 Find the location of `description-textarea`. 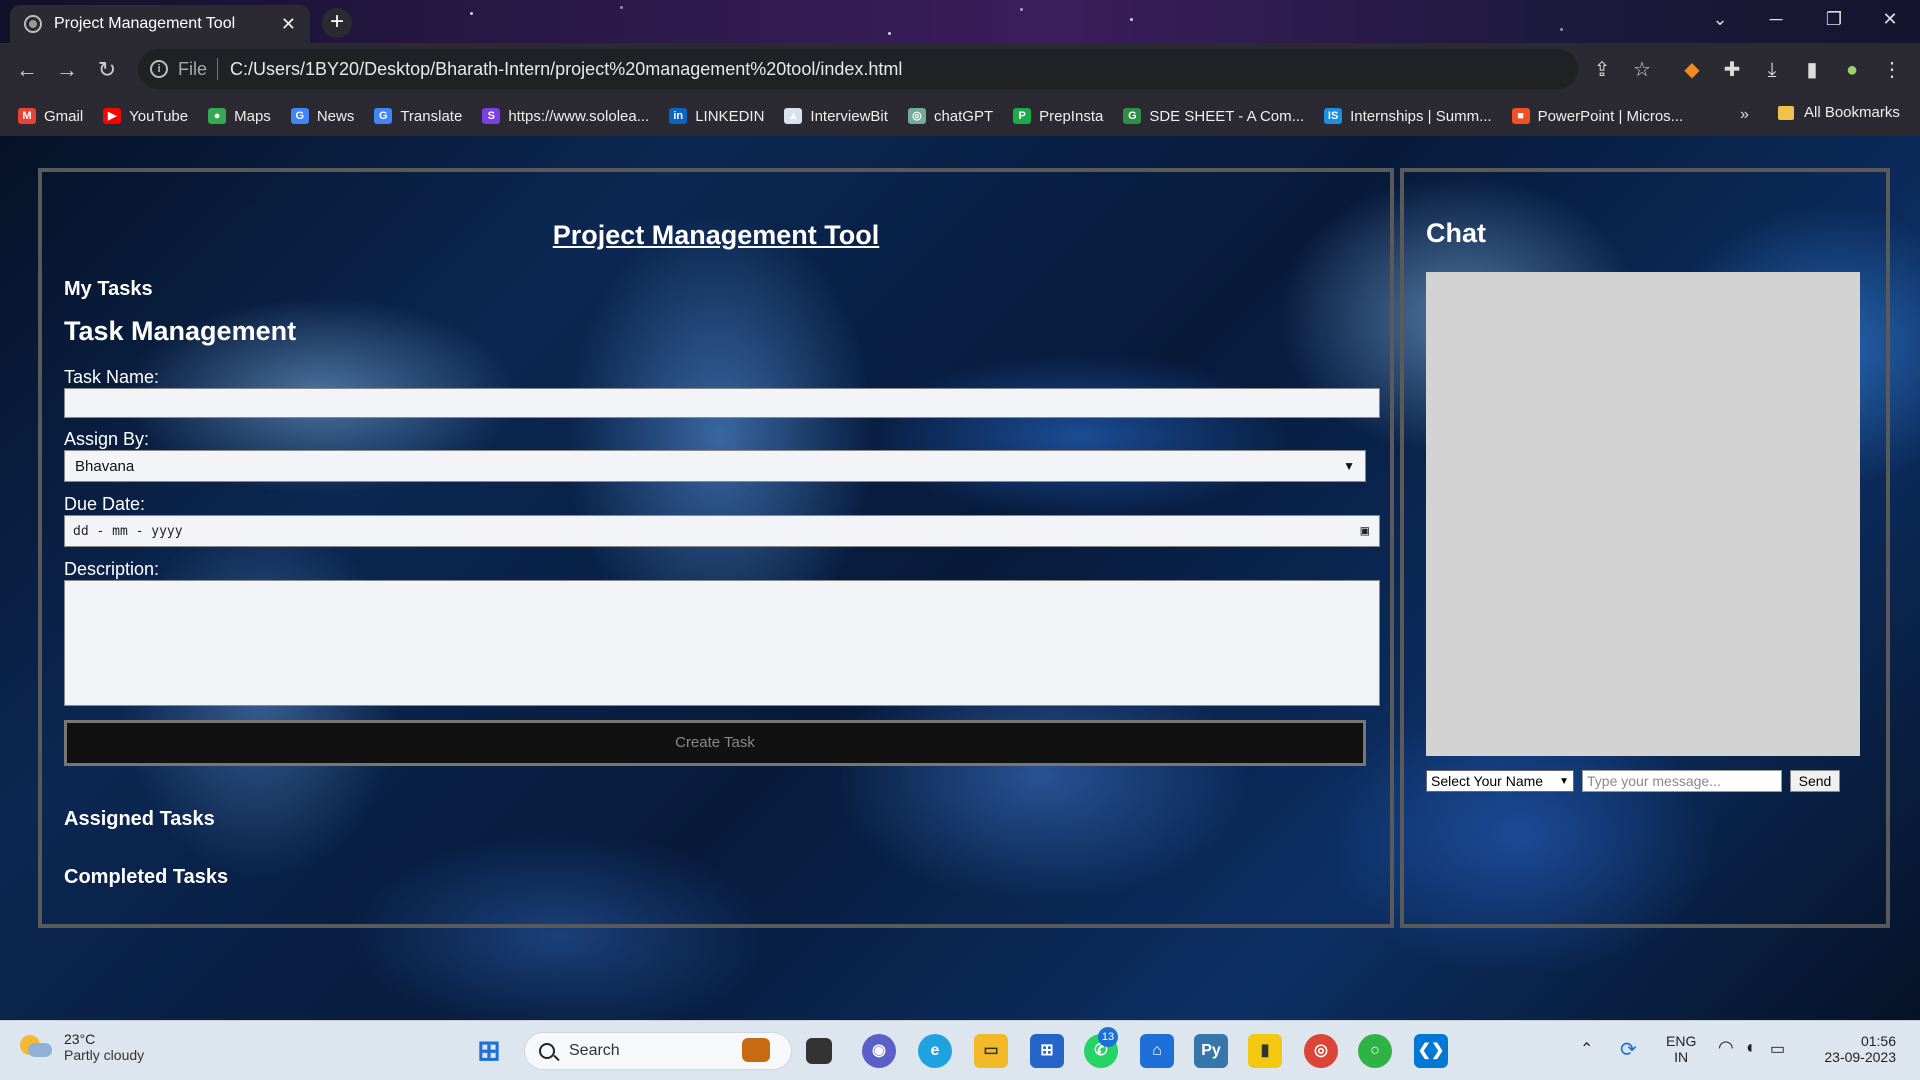

description-textarea is located at coordinates (722, 643).